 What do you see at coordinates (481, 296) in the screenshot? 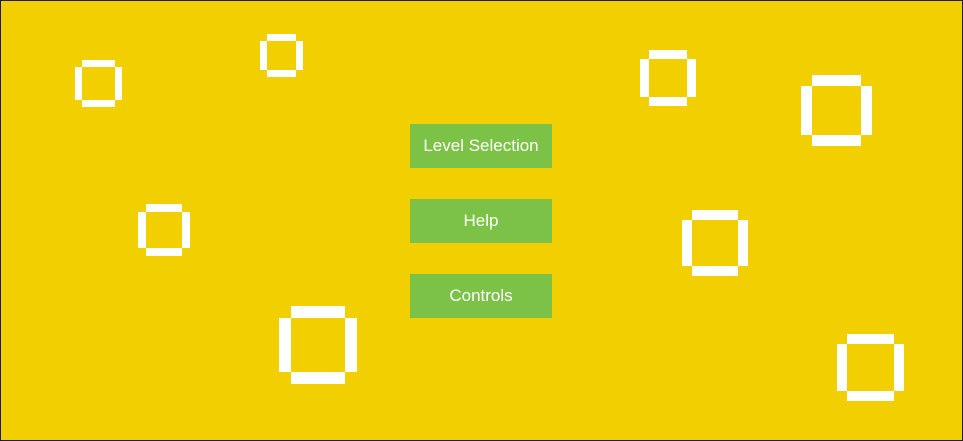
I see `controls-button: Controls` at bounding box center [481, 296].